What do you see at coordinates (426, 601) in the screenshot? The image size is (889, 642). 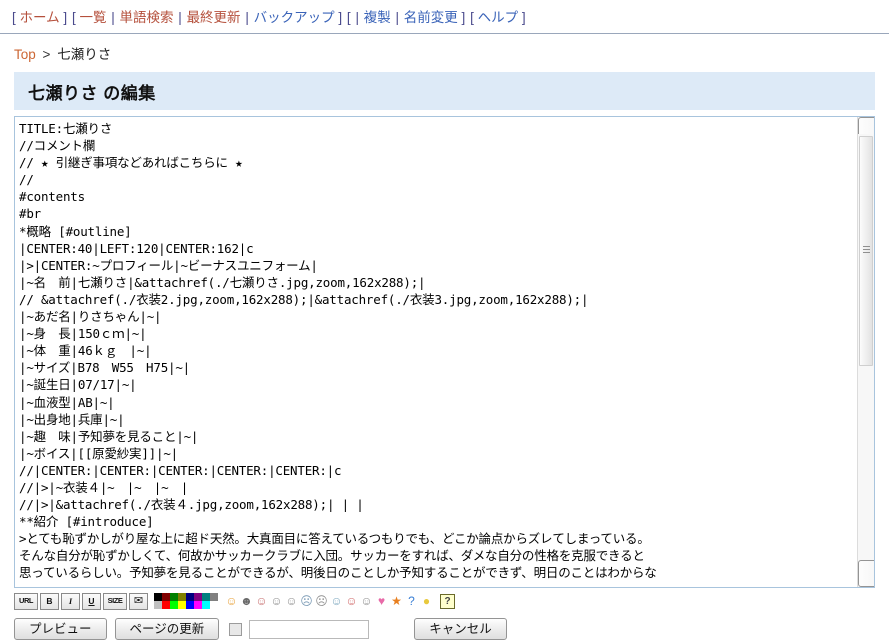 I see `bulb-icon: ●` at bounding box center [426, 601].